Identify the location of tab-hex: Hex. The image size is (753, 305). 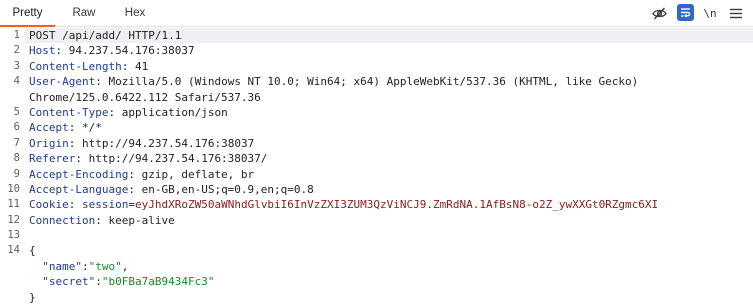
(135, 13).